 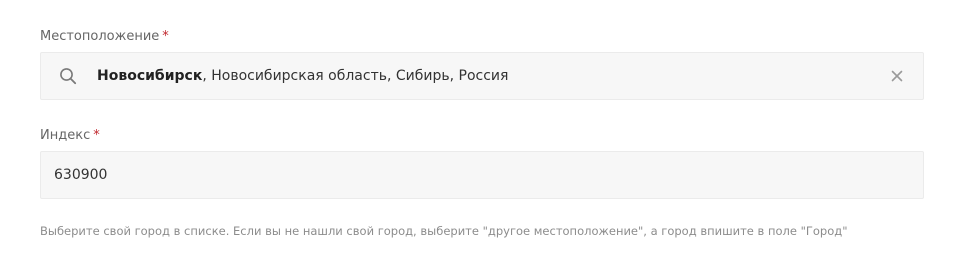 I want to click on location-label: Местоположение *, so click(x=104, y=37).